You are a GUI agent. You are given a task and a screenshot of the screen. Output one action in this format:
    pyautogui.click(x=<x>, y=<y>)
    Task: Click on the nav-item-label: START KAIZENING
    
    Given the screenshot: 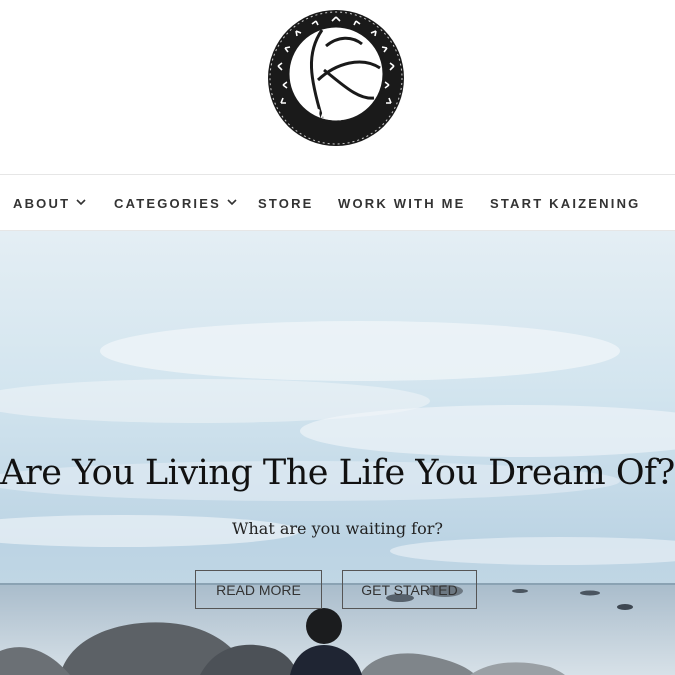 What is the action you would take?
    pyautogui.click(x=565, y=203)
    